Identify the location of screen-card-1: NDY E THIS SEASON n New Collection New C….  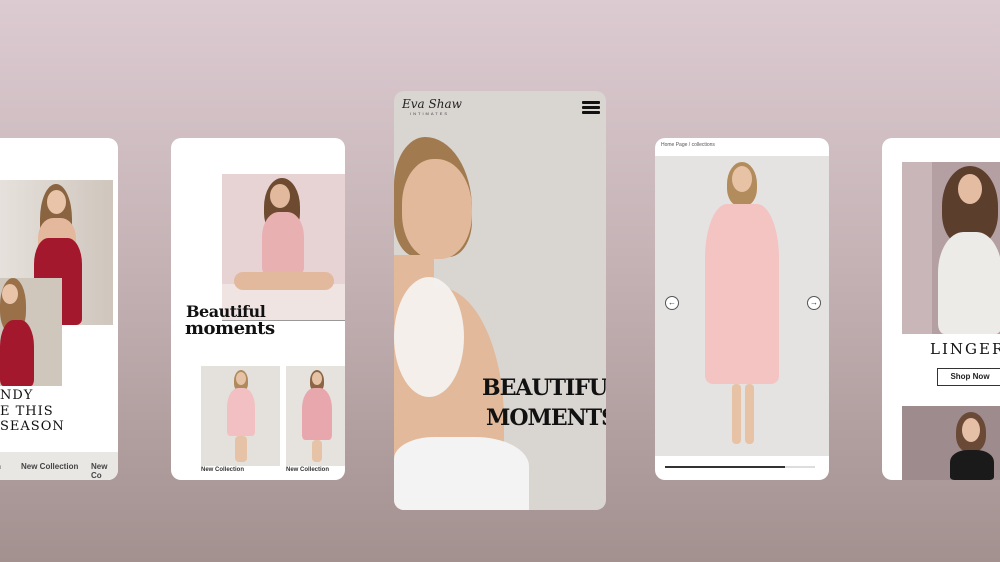
(59, 309).